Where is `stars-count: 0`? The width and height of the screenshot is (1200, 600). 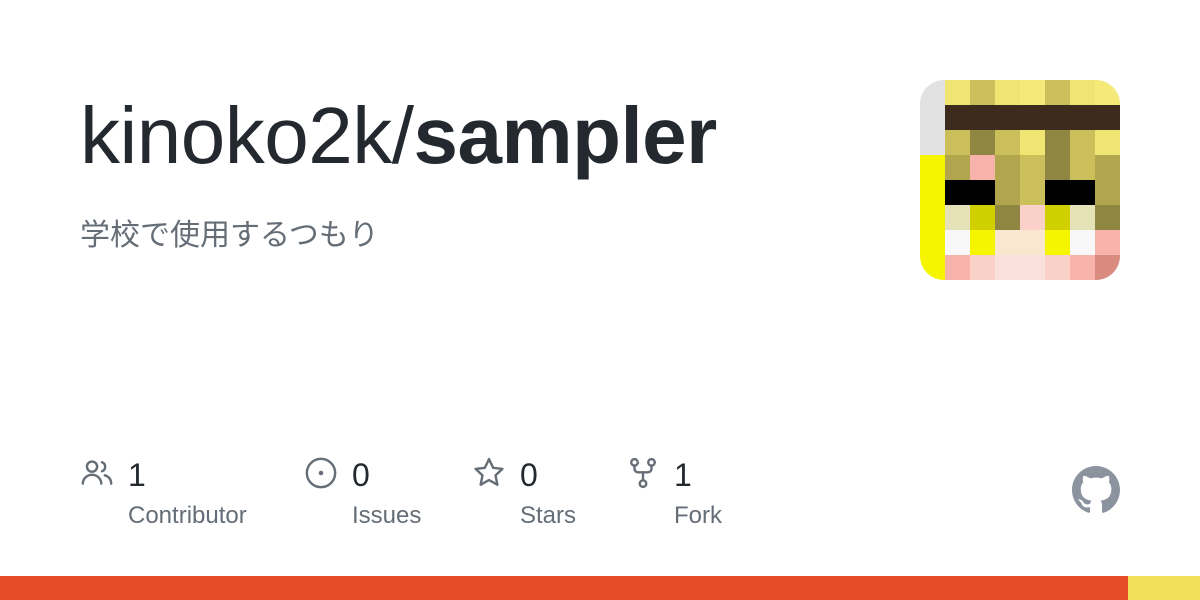
stars-count: 0 is located at coordinates (529, 475).